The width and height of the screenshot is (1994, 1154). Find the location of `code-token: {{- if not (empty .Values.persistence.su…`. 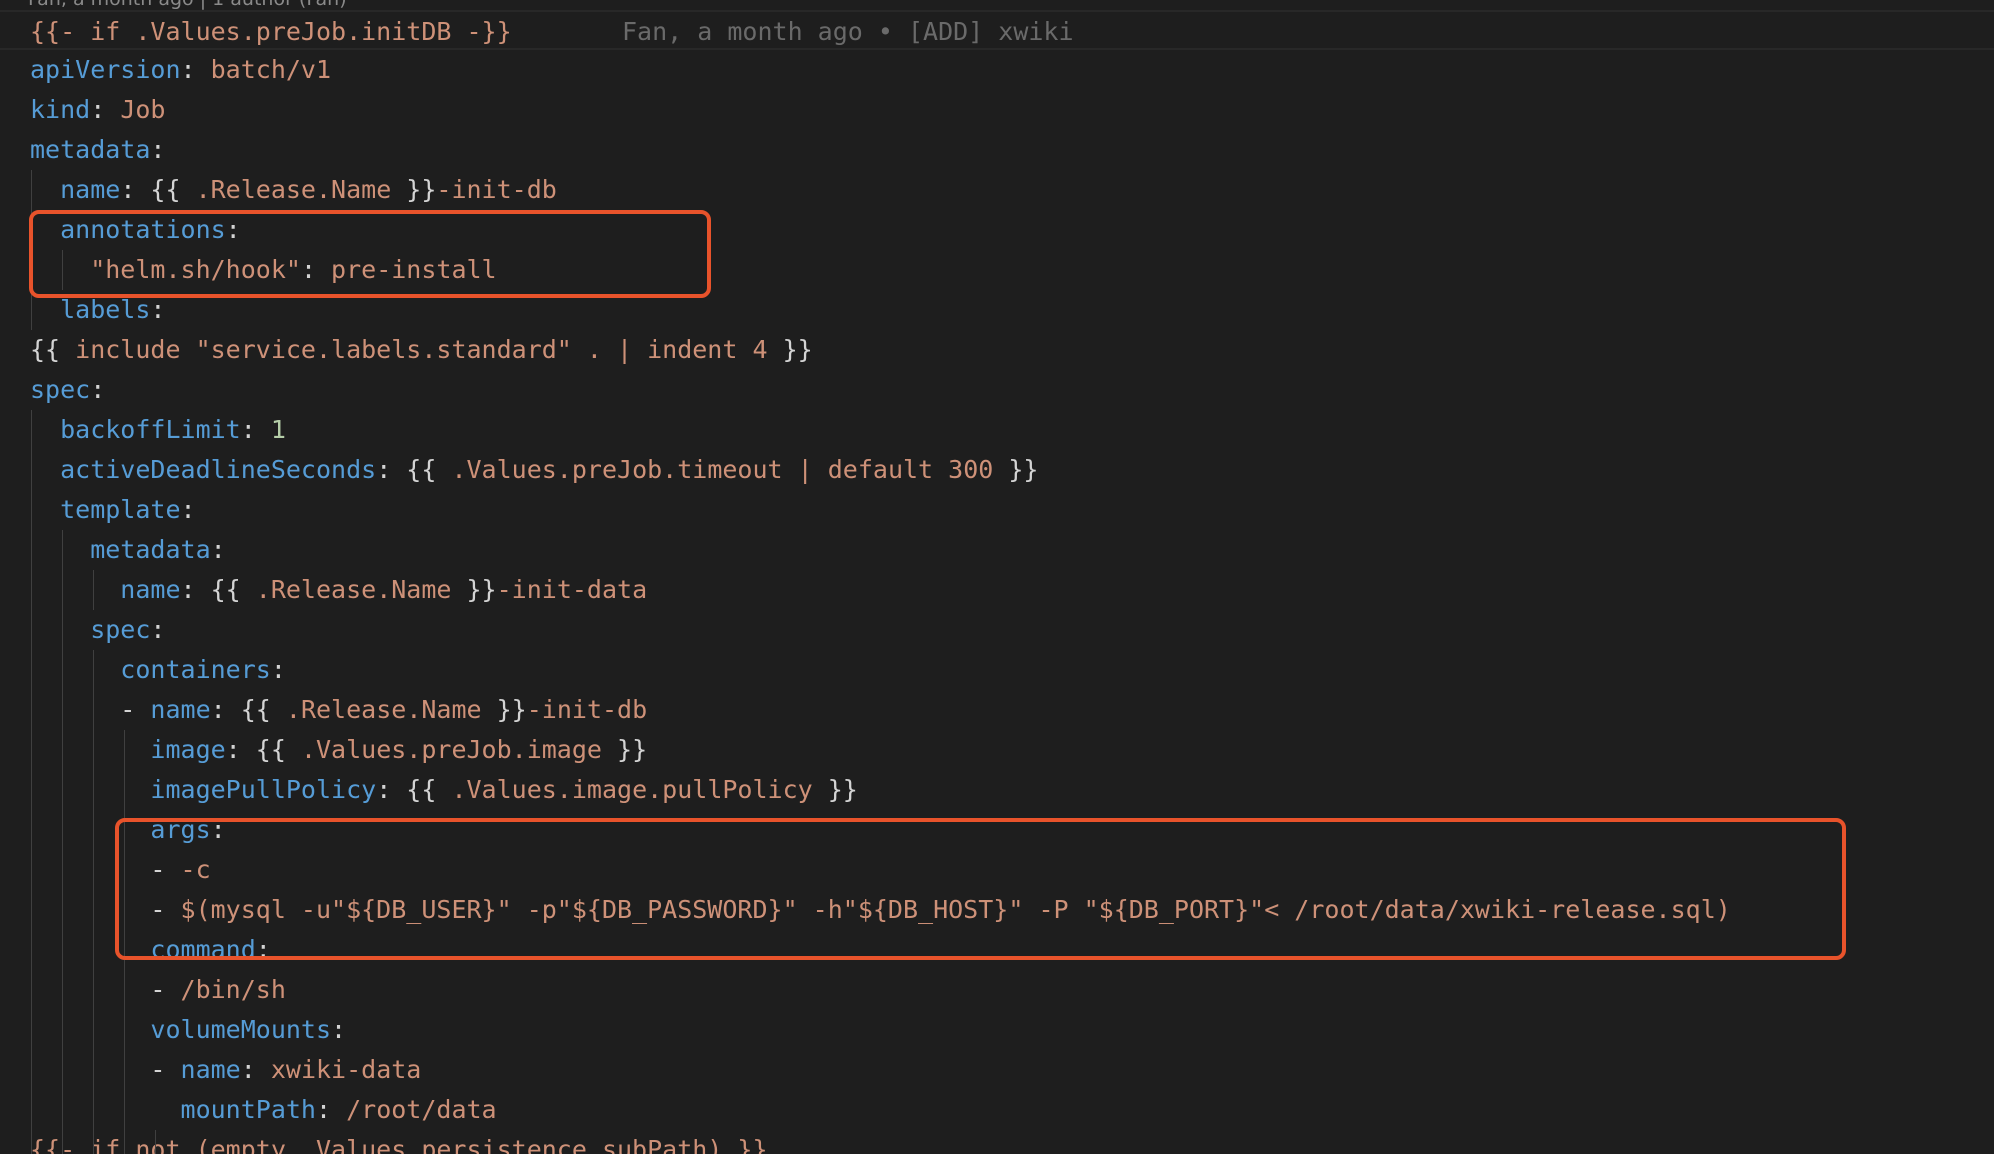

code-token: {{- if not (empty .Values.persistence.su… is located at coordinates (399, 1144).